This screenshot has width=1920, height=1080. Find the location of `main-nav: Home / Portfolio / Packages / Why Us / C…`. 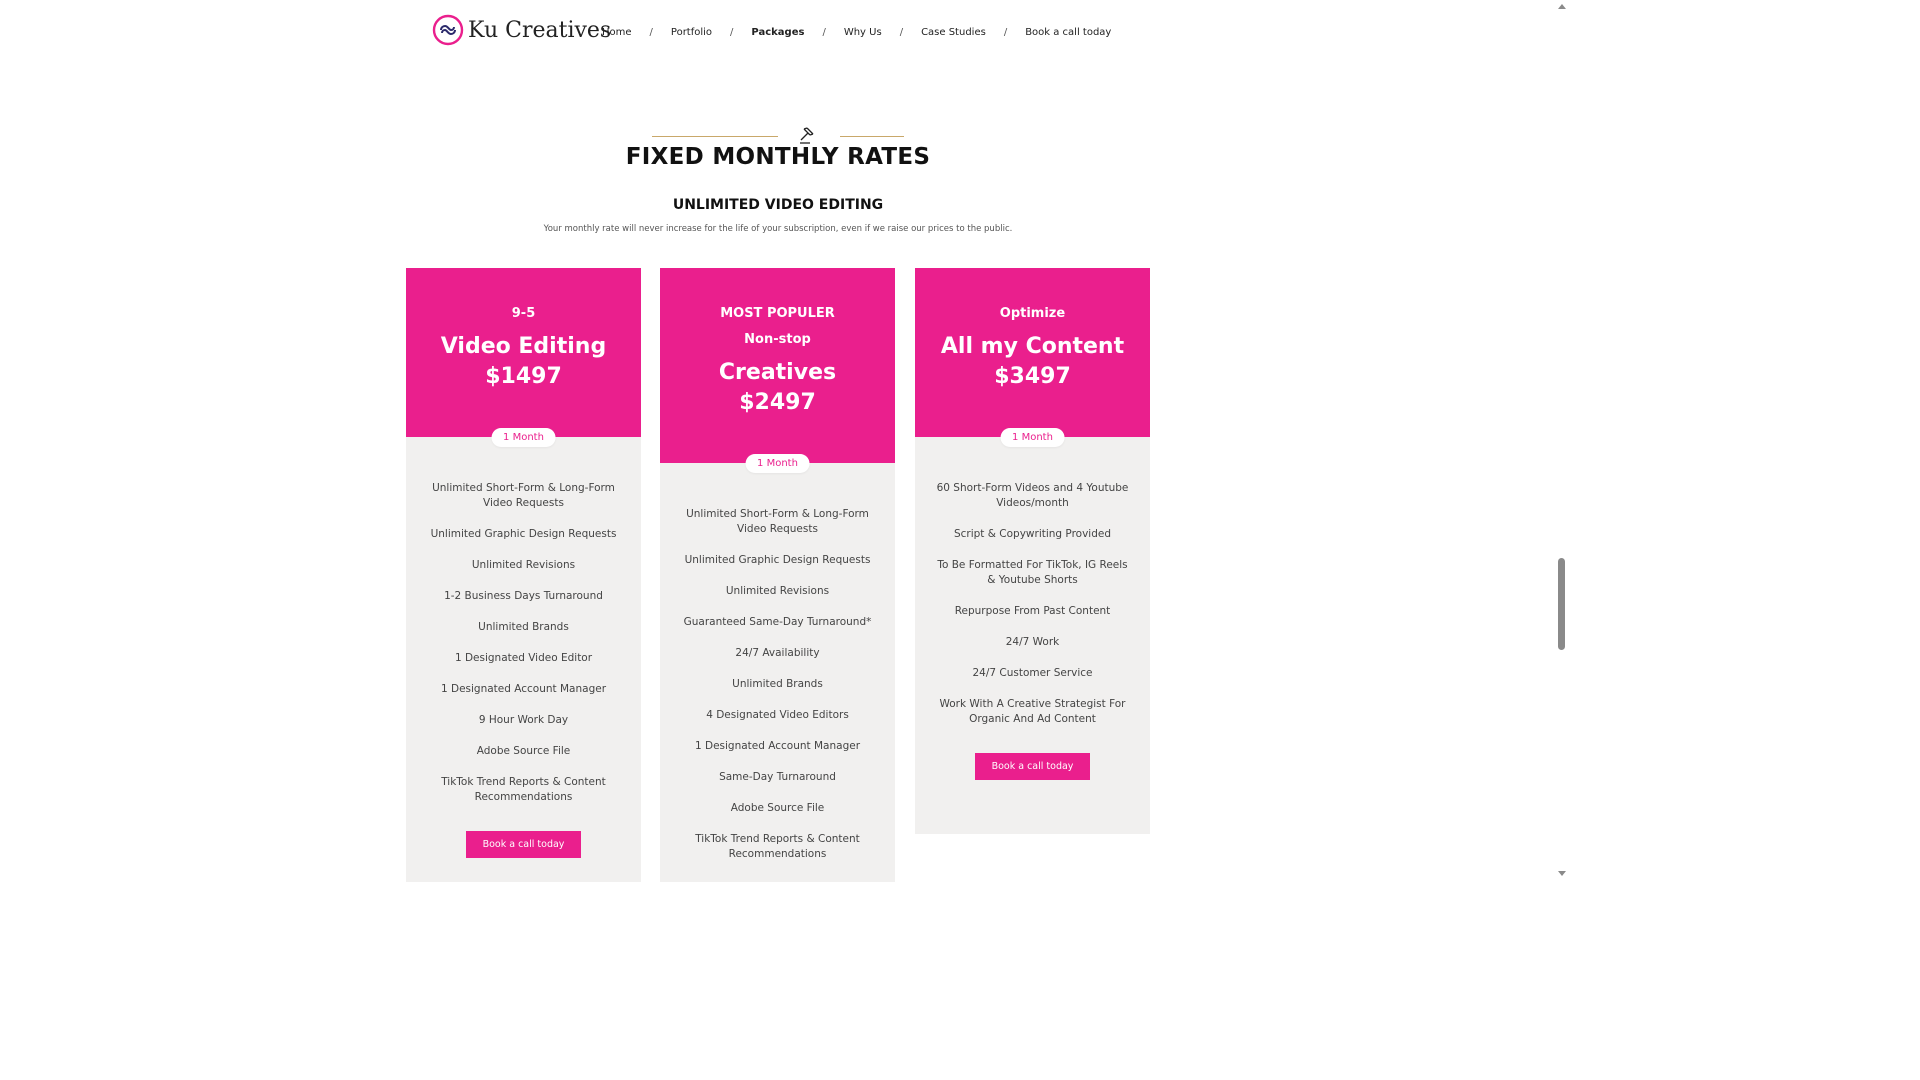

main-nav: Home / Portfolio / Packages / Why Us / C… is located at coordinates (856, 32).